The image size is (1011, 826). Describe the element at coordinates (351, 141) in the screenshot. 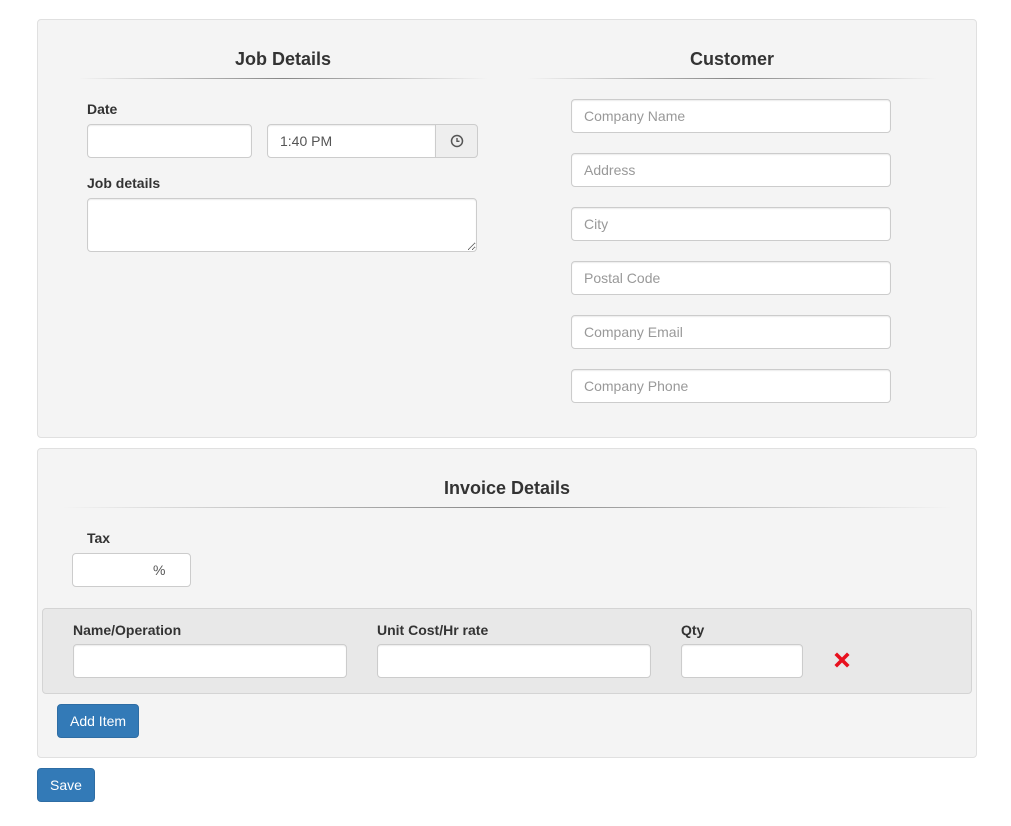

I see `time-input` at that location.